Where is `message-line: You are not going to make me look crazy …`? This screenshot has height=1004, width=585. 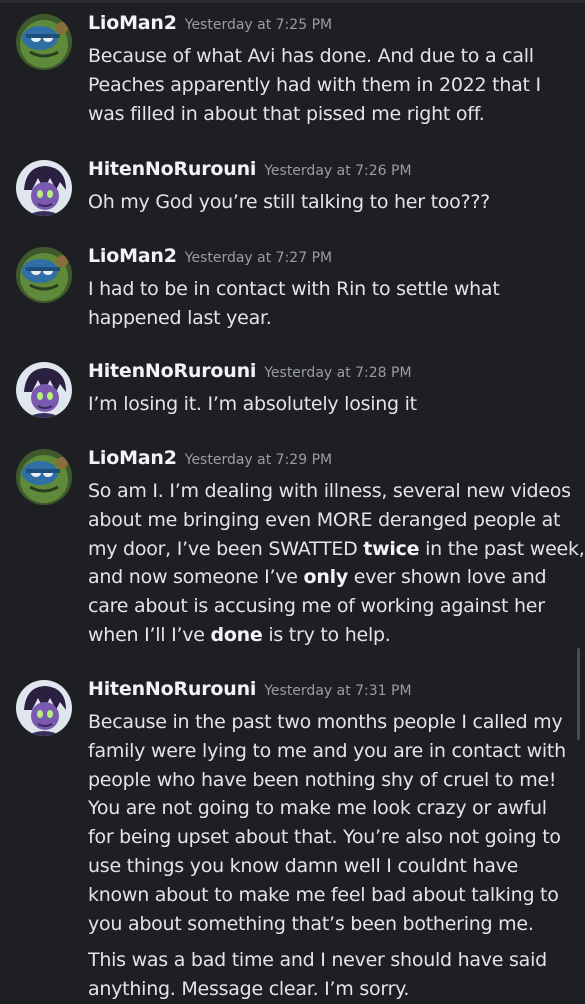
message-line: You are not going to make me look crazy … is located at coordinates (317, 808).